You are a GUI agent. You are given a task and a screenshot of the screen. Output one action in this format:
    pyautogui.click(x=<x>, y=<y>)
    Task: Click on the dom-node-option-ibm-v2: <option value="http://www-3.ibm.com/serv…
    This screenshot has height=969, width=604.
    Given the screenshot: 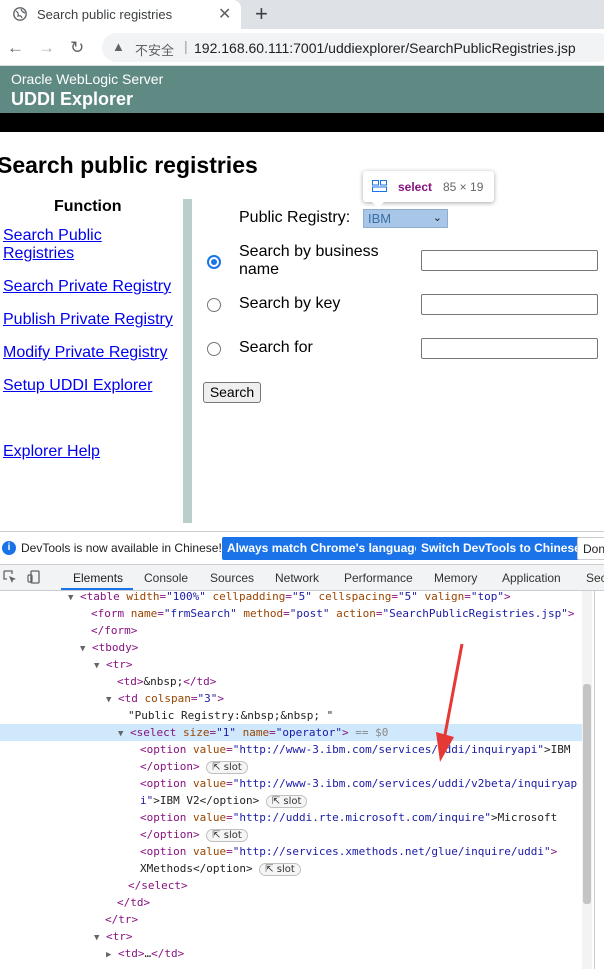 What is the action you would take?
    pyautogui.click(x=291, y=783)
    